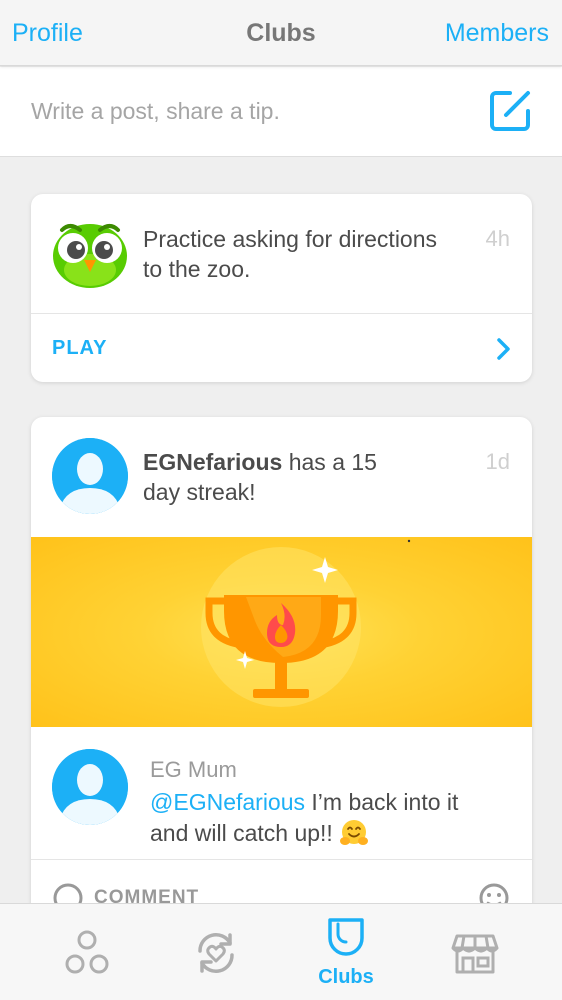  Describe the element at coordinates (354, 832) in the screenshot. I see `hugging-face-emoji` at that location.